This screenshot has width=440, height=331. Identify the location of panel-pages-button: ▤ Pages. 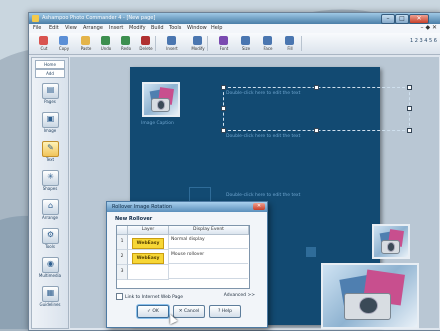
(50, 95).